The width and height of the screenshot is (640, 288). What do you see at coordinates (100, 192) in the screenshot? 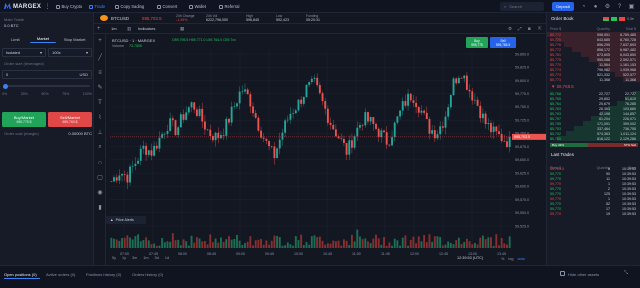
I see `eye-icon: ◉` at bounding box center [100, 192].